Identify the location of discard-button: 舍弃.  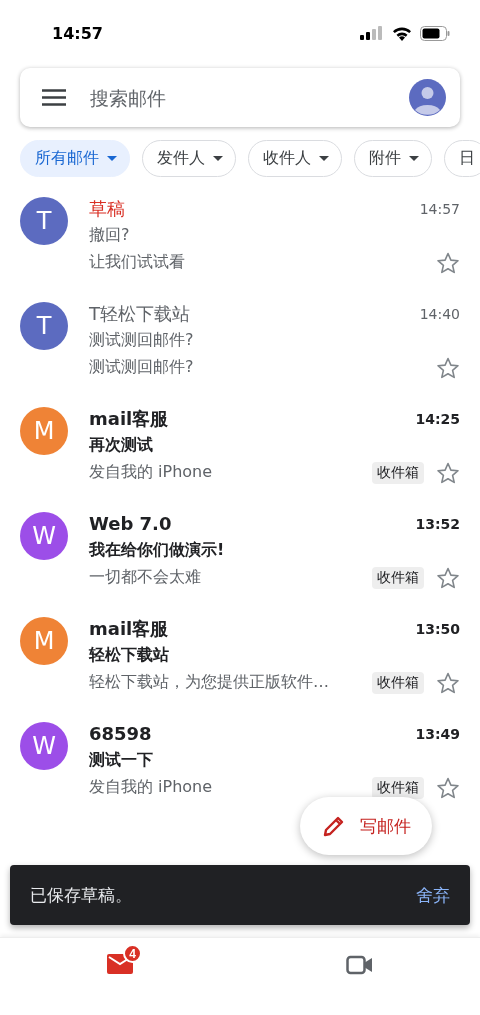
(433, 895).